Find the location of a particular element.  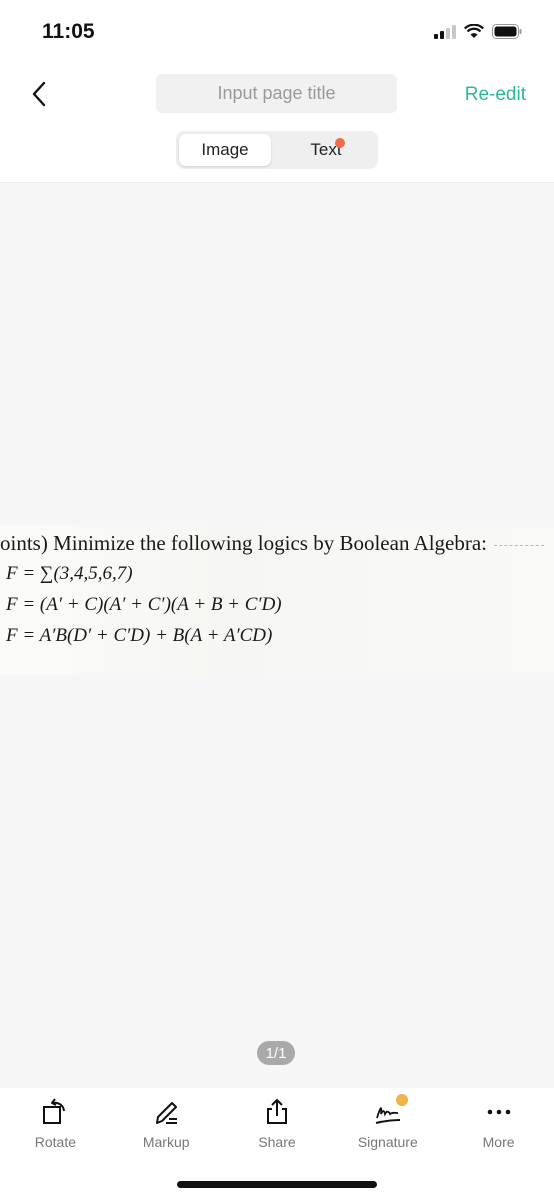

markup-button: Markup is located at coordinates (166, 1123).